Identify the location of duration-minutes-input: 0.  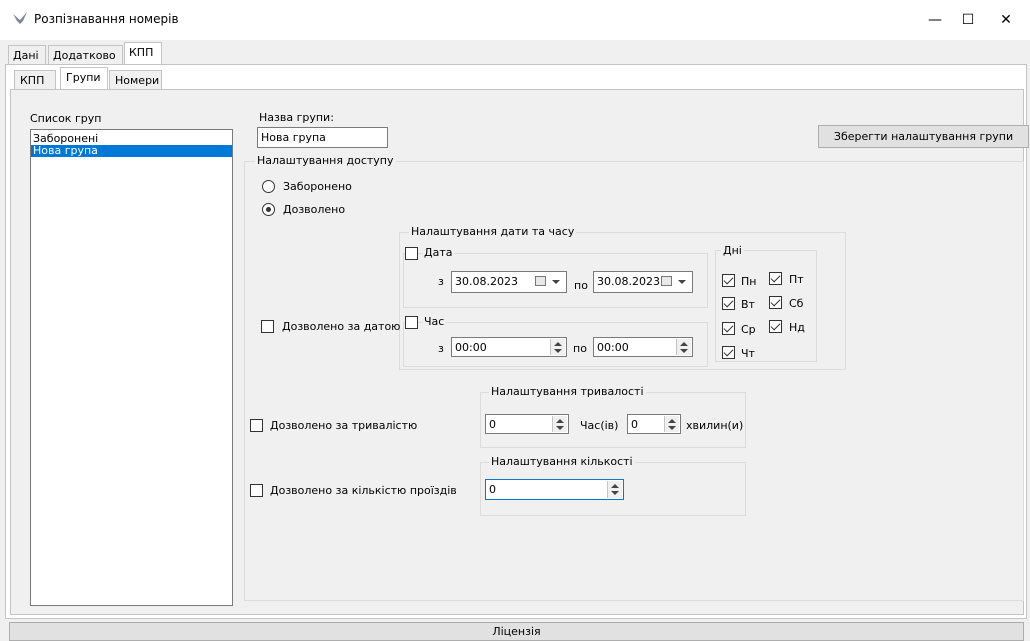
(654, 424).